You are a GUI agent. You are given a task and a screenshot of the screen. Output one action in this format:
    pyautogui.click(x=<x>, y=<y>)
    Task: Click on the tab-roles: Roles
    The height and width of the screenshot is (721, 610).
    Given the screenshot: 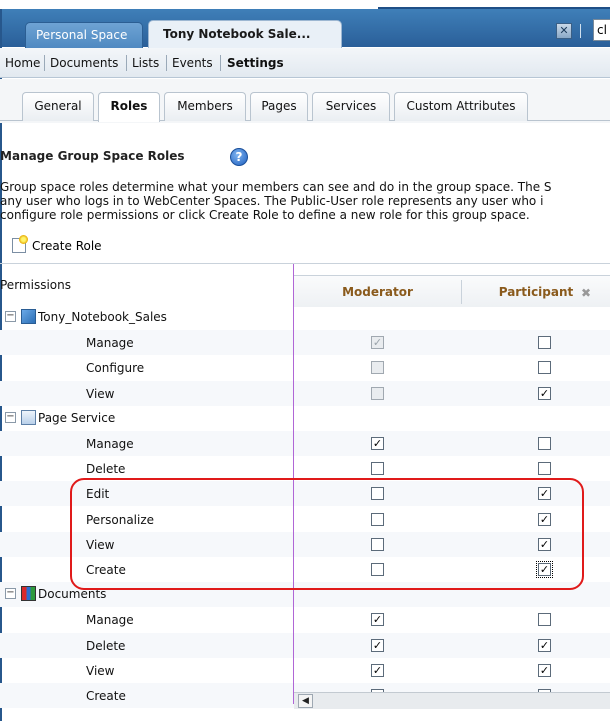 What is the action you would take?
    pyautogui.click(x=129, y=107)
    